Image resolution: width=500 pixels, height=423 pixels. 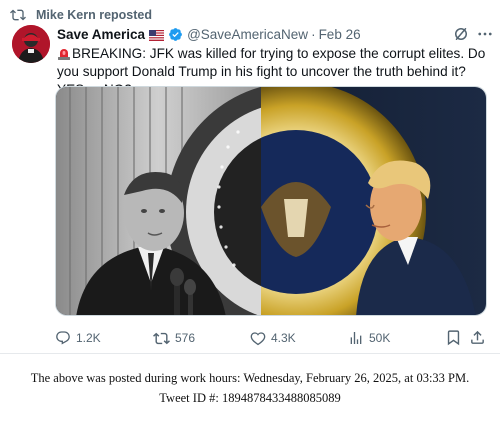 What do you see at coordinates (157, 35) in the screenshot?
I see `us-flag-icon` at bounding box center [157, 35].